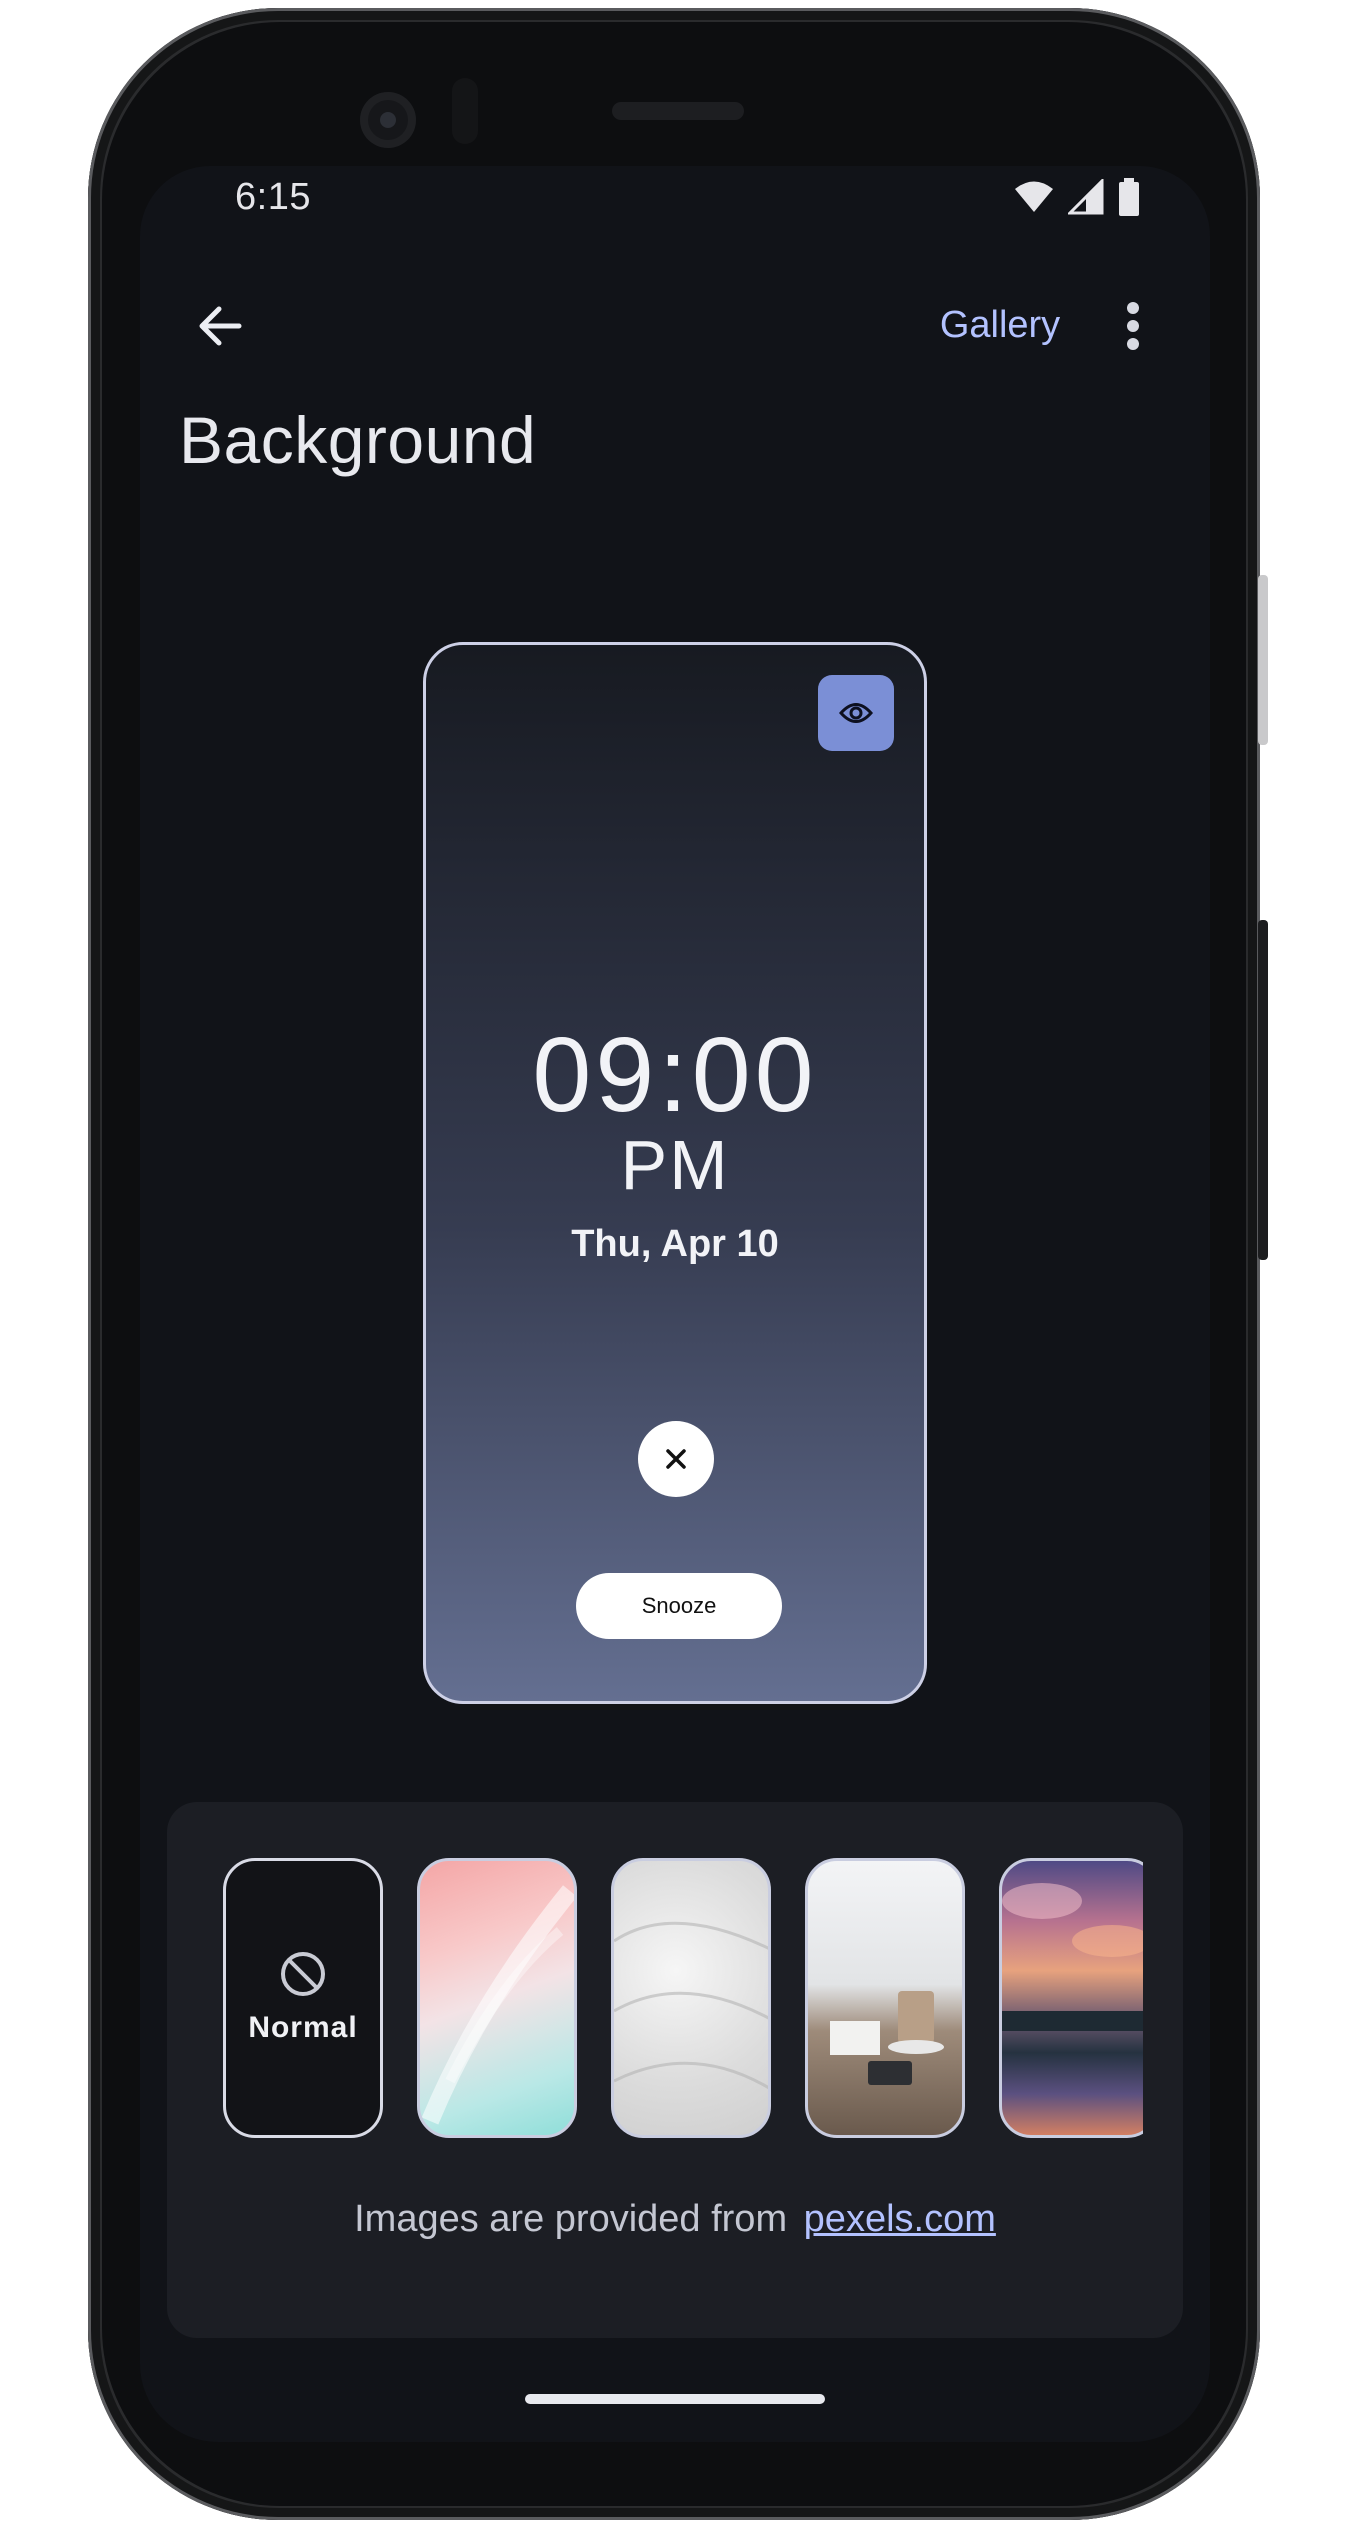  I want to click on status-time: 6:15, so click(273, 197).